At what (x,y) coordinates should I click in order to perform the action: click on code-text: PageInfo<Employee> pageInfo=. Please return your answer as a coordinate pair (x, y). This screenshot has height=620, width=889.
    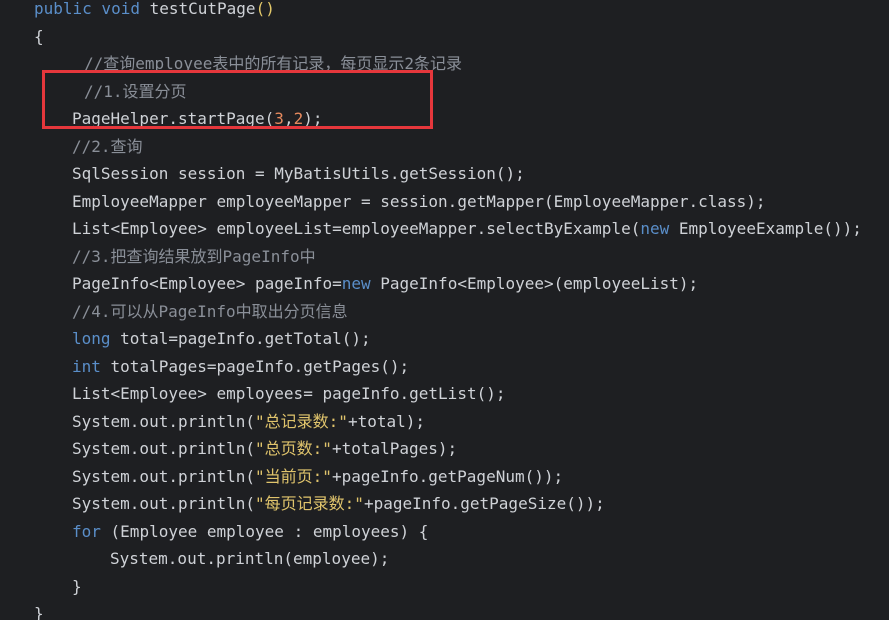
    Looking at the image, I should click on (207, 283).